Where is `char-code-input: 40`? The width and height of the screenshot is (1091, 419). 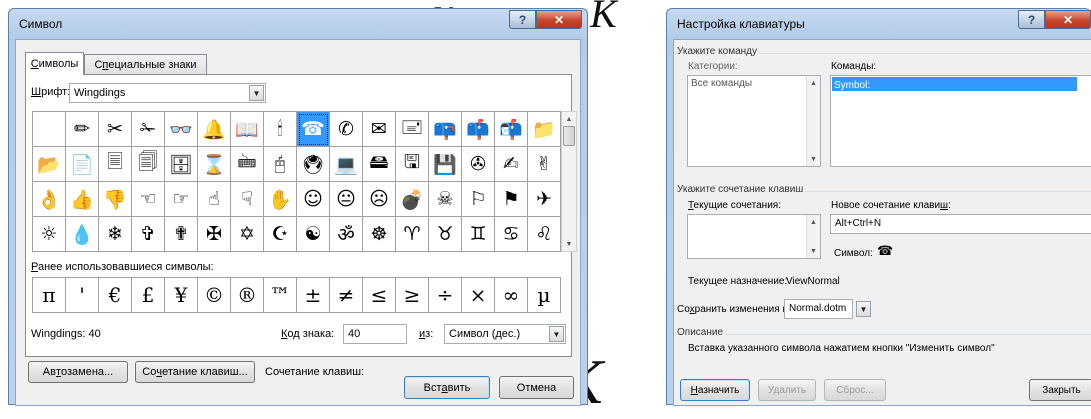 char-code-input: 40 is located at coordinates (375, 334).